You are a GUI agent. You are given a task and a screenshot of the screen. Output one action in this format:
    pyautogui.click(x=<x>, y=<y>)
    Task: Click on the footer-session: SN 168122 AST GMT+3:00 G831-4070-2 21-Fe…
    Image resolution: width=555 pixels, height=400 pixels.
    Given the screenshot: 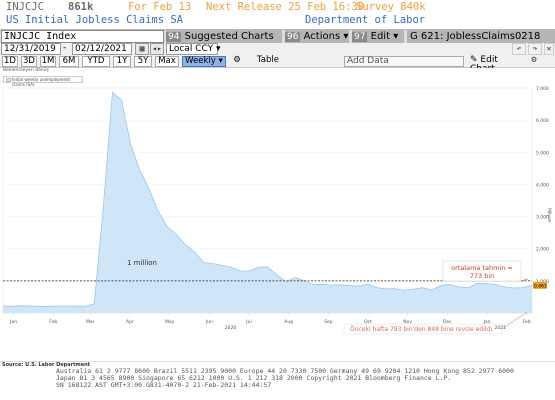 What is the action you would take?
    pyautogui.click(x=164, y=385)
    